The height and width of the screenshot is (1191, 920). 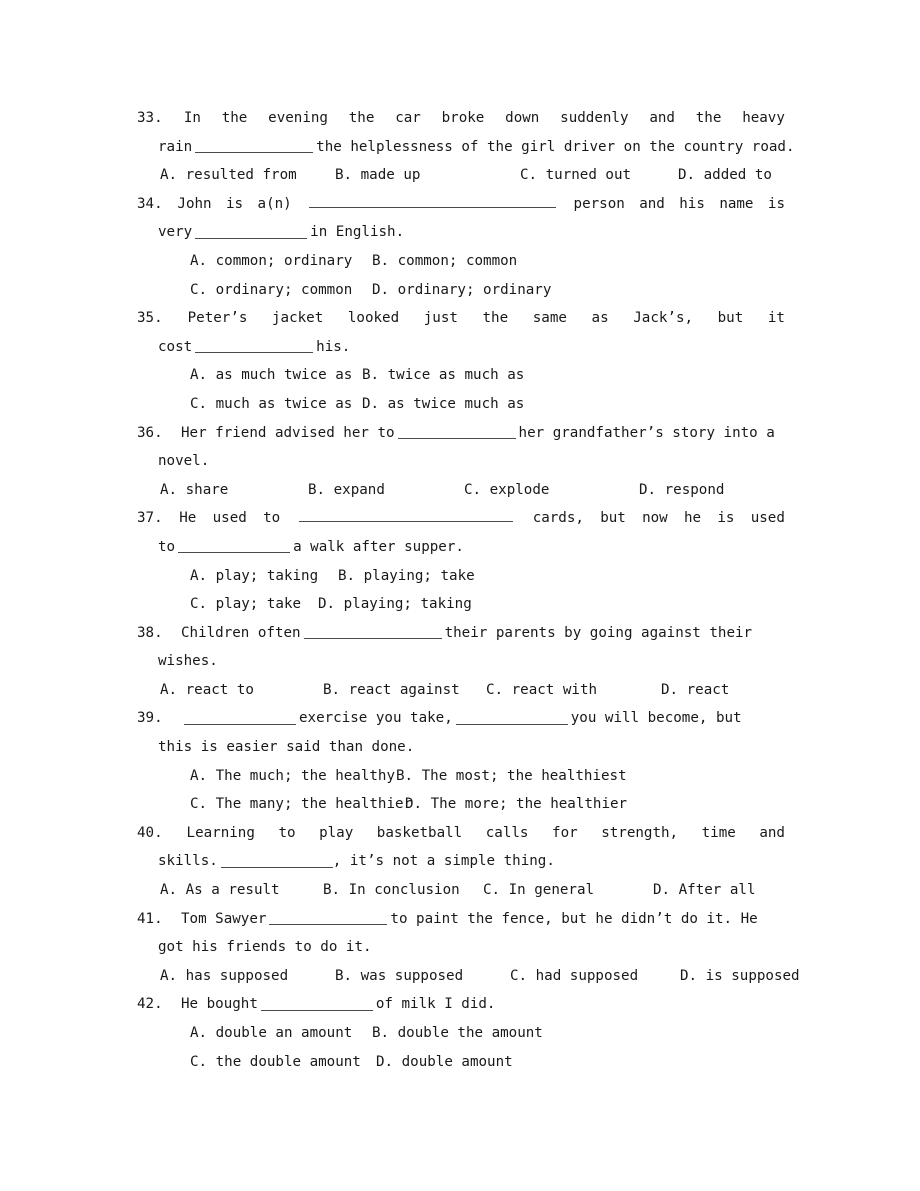 What do you see at coordinates (408, 118) in the screenshot?
I see `stem-word: car` at bounding box center [408, 118].